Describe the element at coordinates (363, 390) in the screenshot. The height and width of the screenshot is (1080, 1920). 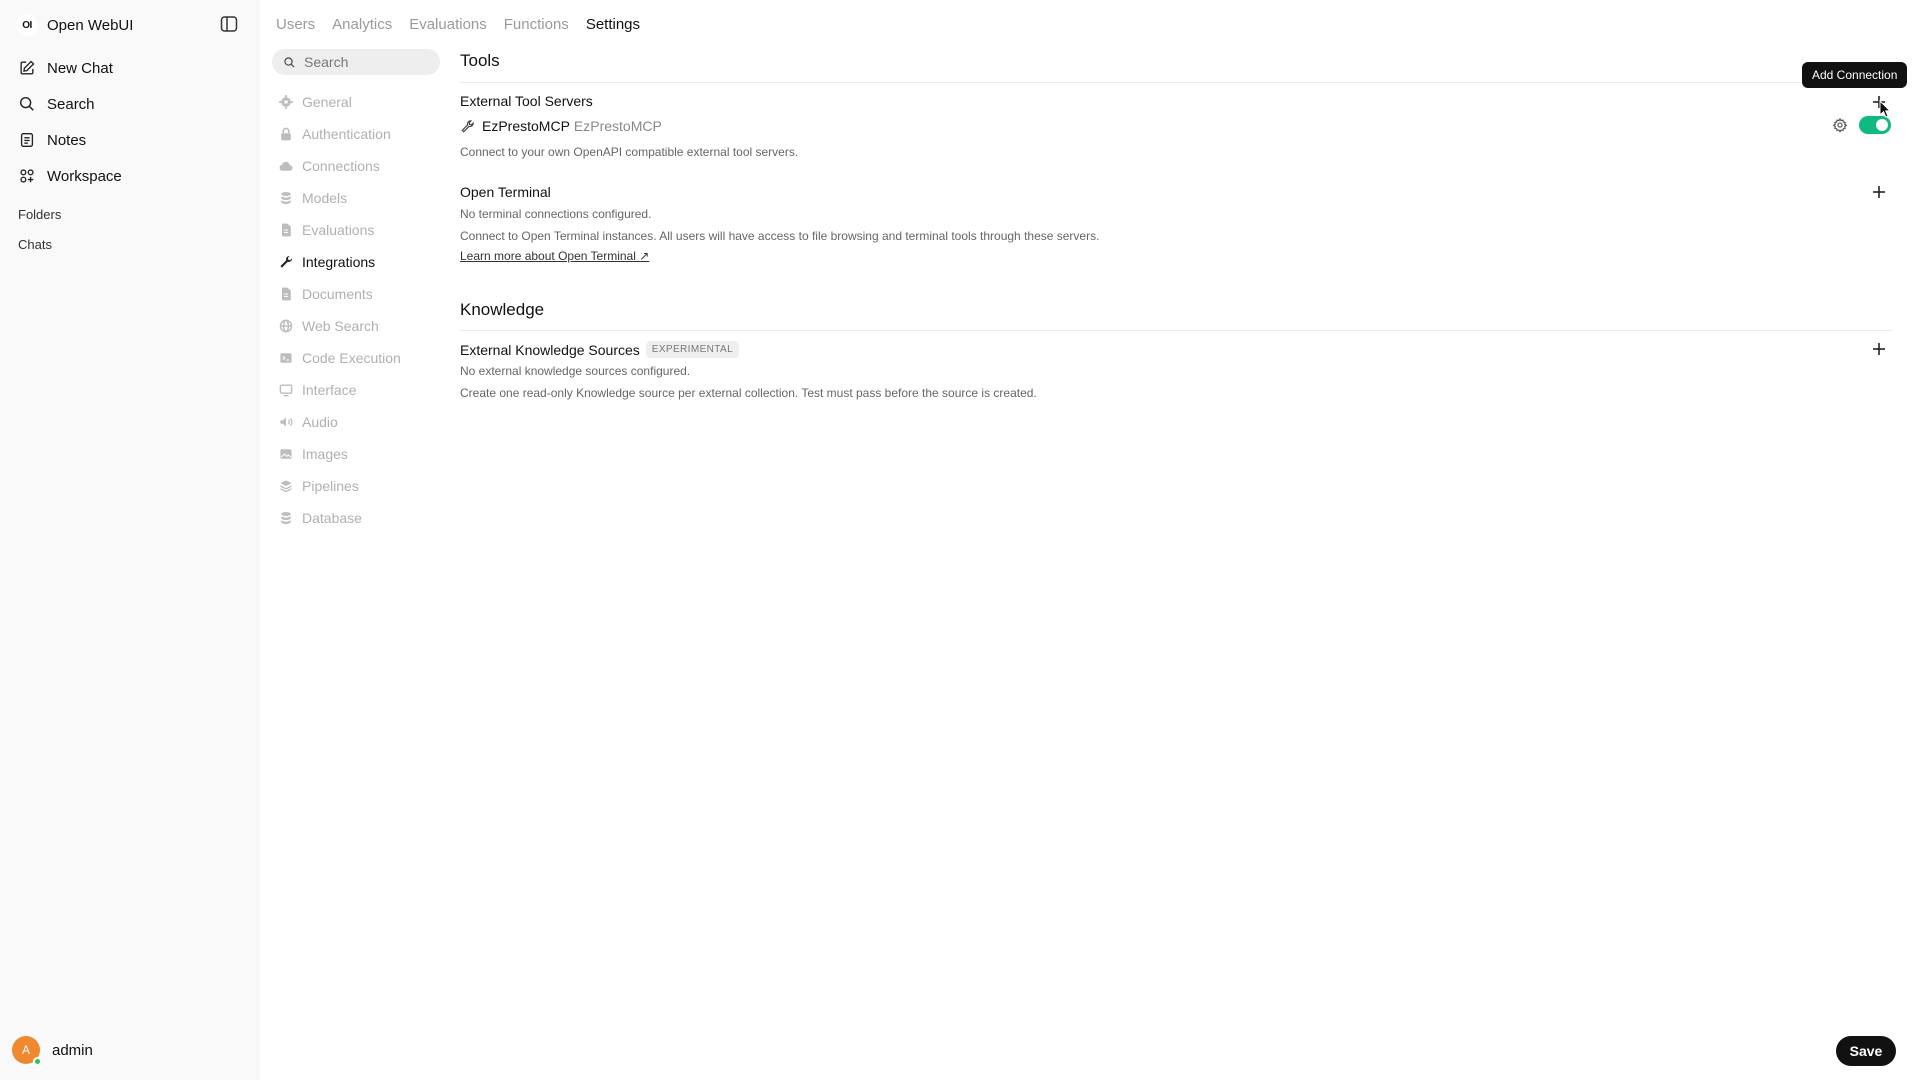
I see `settings-nav-interface: Interface` at that location.